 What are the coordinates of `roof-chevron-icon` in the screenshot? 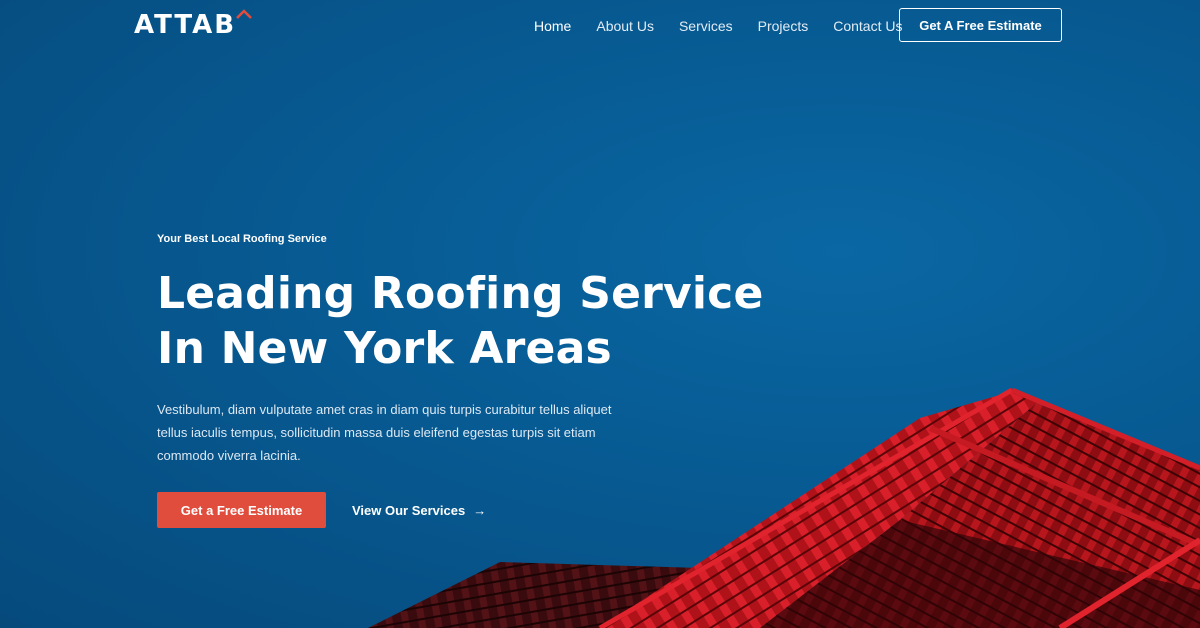 It's located at (244, 14).